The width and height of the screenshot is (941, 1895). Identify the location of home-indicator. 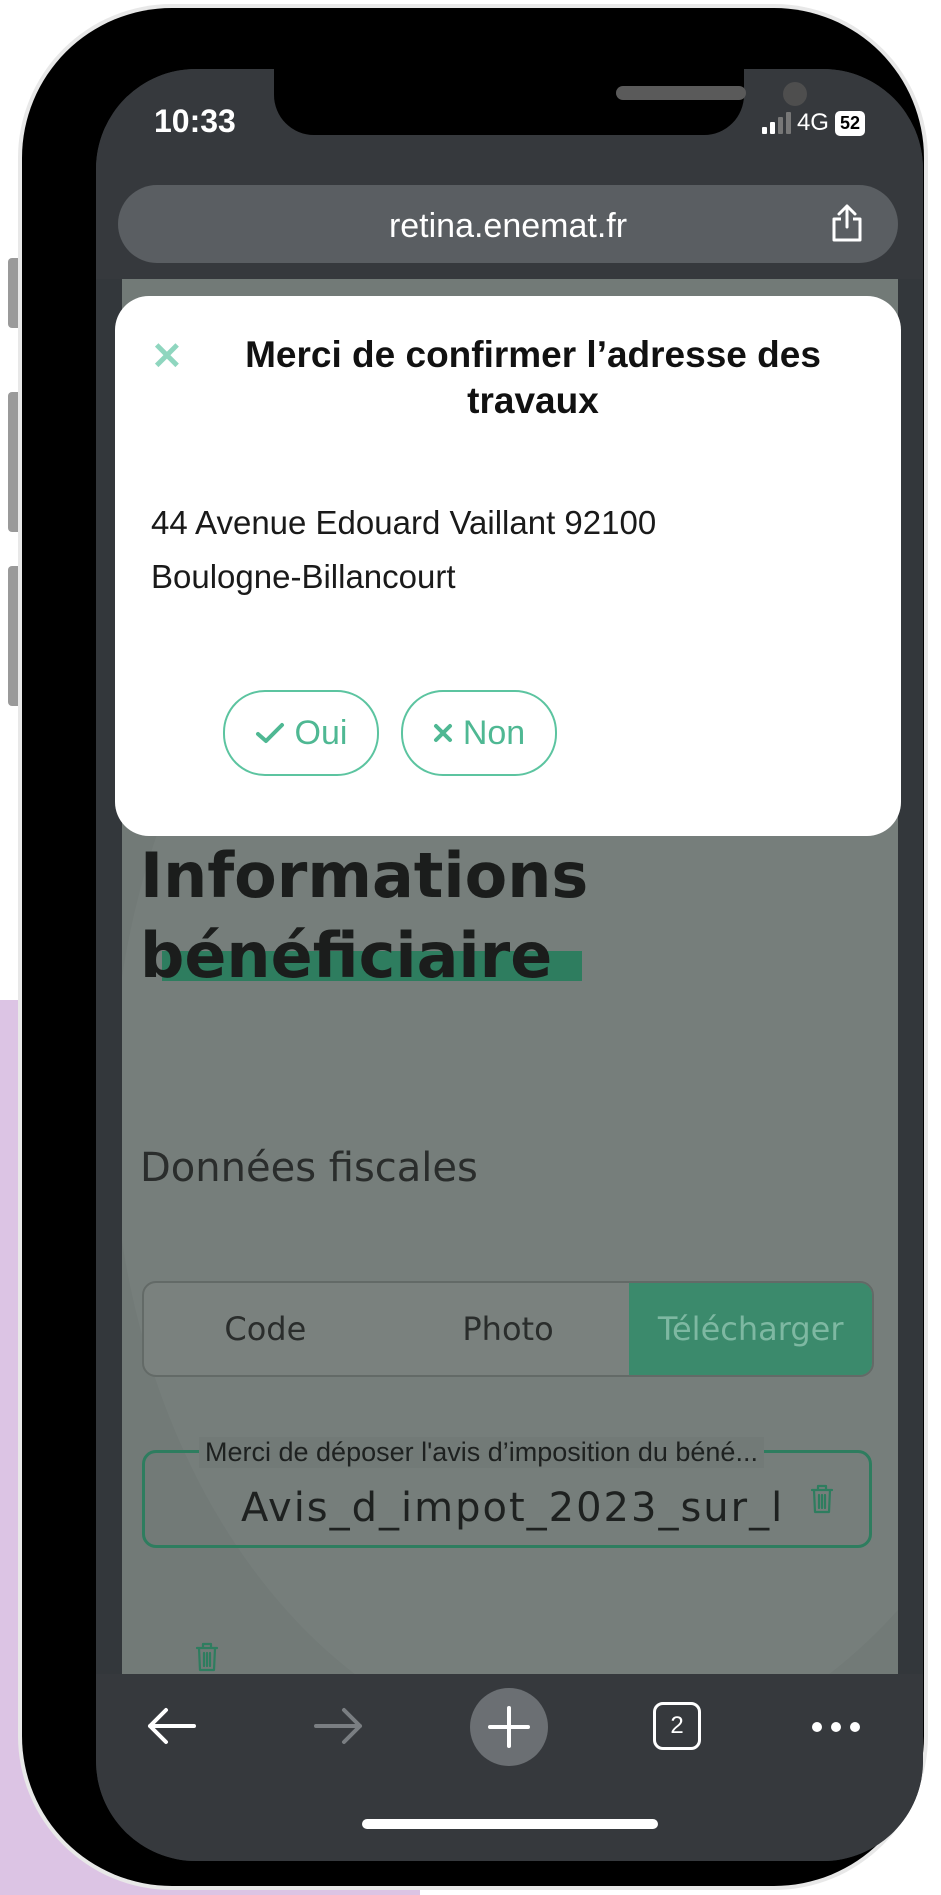
(510, 1824).